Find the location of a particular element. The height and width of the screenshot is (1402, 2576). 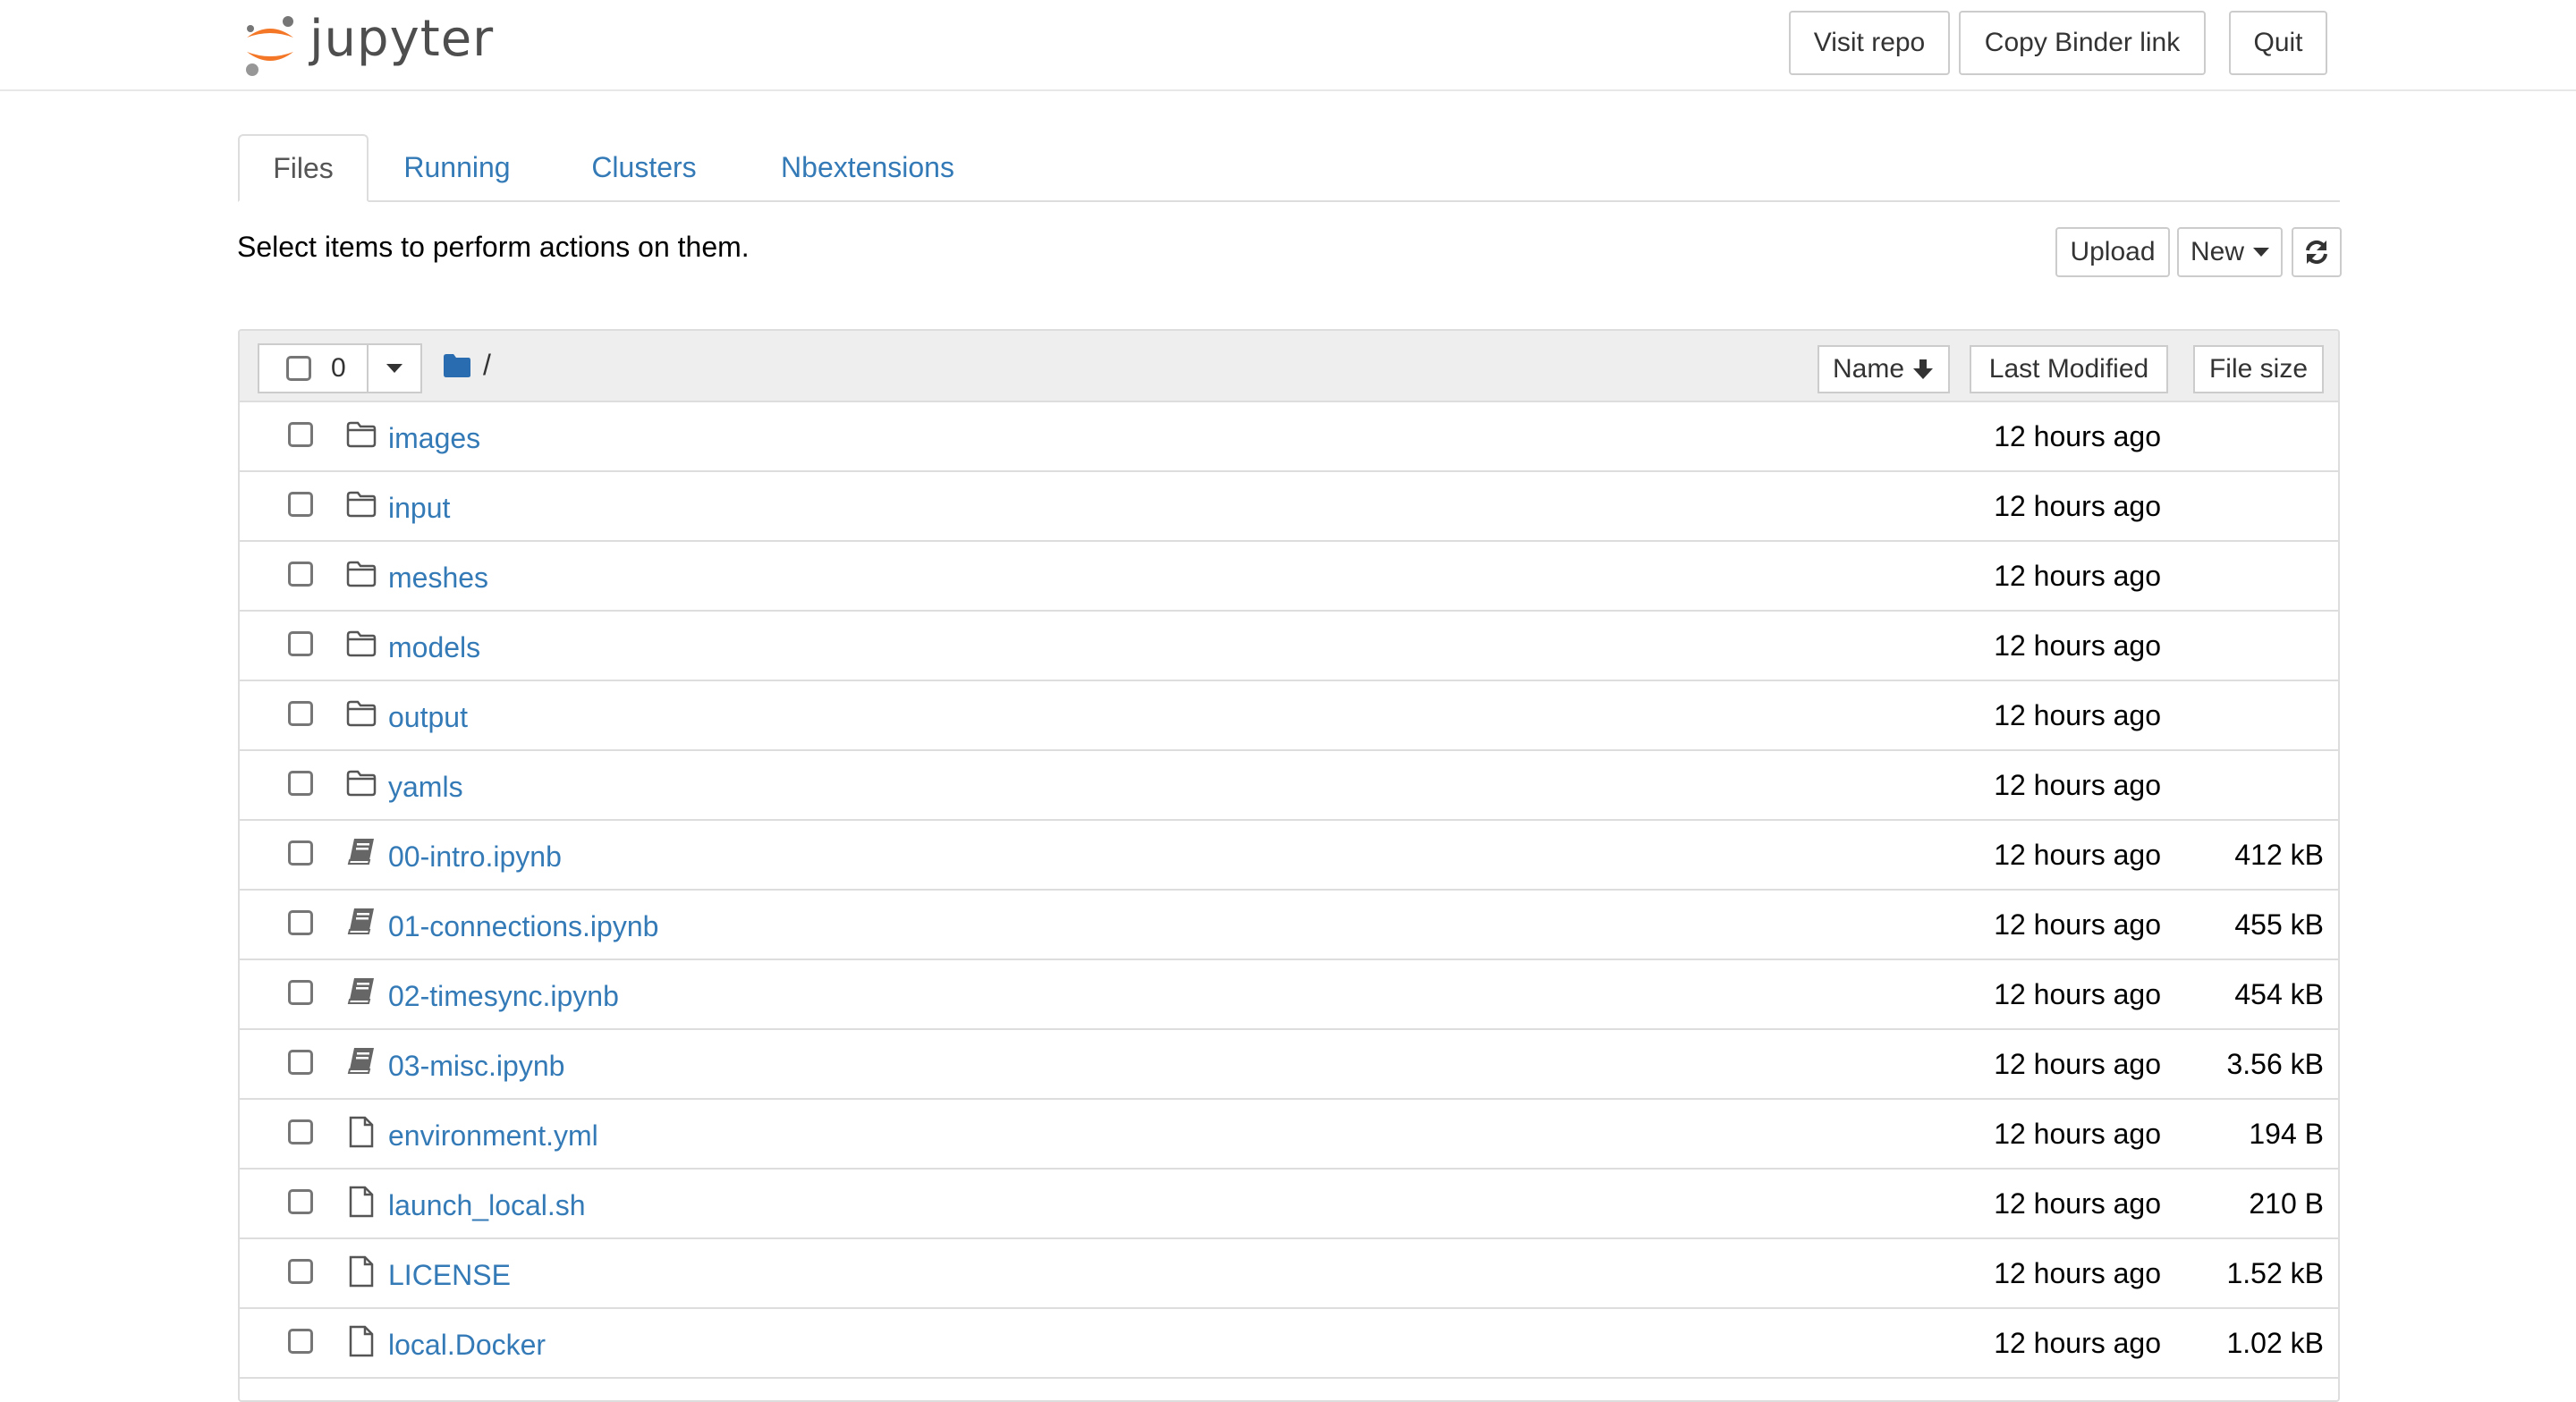

file-name-link: images is located at coordinates (434, 438).